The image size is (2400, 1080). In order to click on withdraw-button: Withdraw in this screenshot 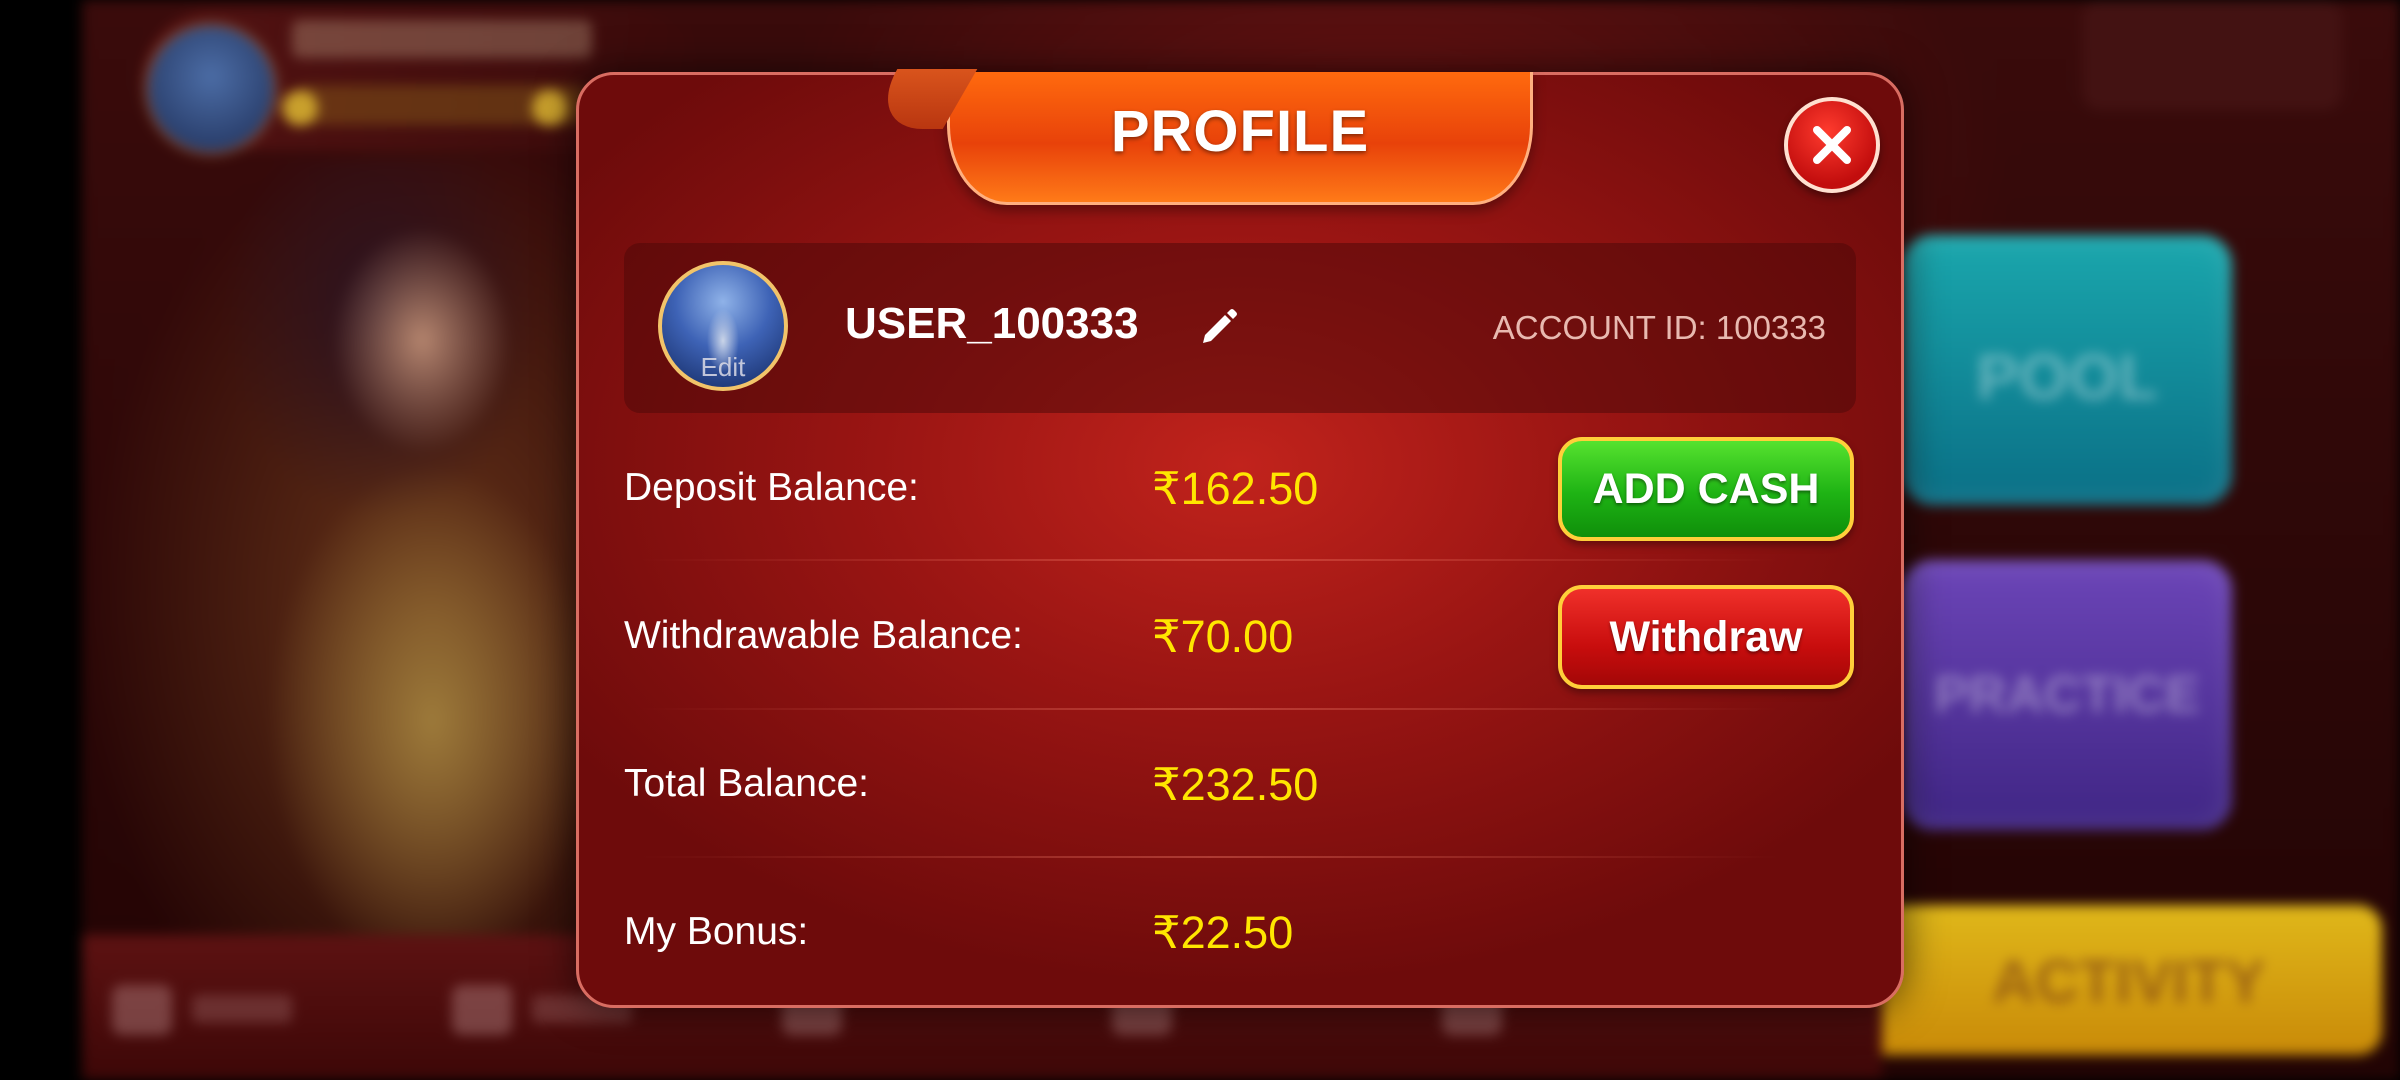, I will do `click(1706, 637)`.